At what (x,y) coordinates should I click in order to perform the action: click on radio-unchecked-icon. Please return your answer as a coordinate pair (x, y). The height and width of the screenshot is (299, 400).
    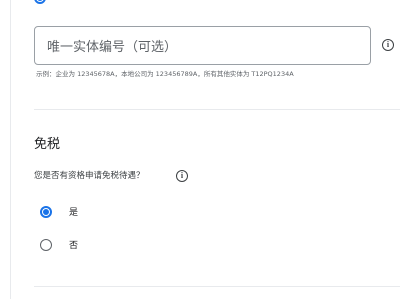
    Looking at the image, I should click on (46, 244).